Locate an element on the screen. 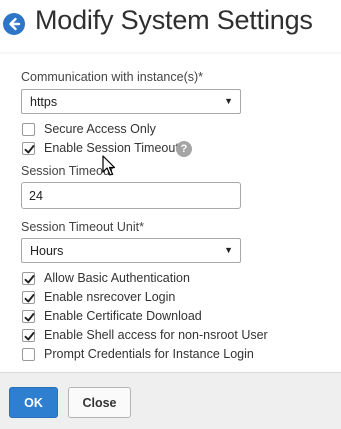 The height and width of the screenshot is (429, 341). allow-basic-auth-checkbox is located at coordinates (28, 278).